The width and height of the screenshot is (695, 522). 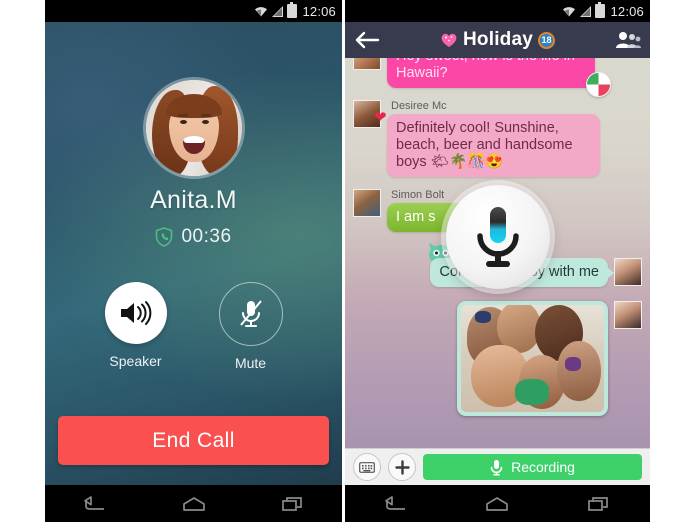 I want to click on call-controls: Speaker Mute, so click(x=193, y=326).